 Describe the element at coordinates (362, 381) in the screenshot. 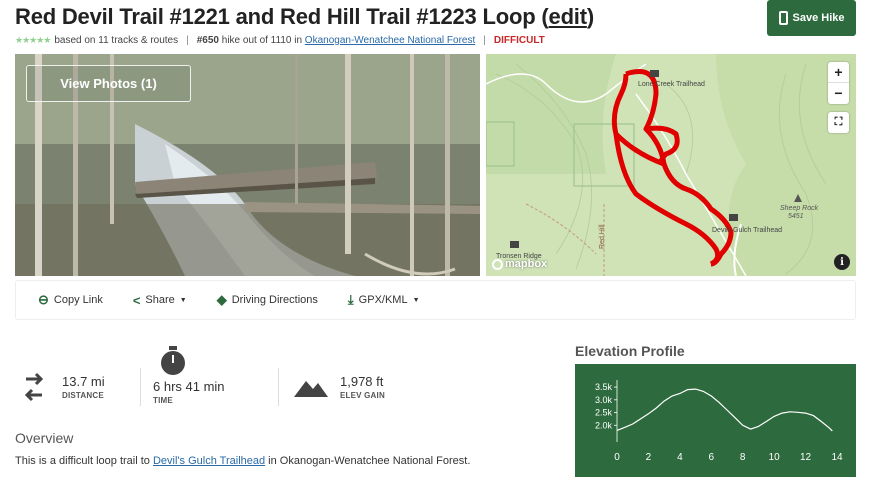

I see `elev-gain-value: 1,978 ft` at that location.